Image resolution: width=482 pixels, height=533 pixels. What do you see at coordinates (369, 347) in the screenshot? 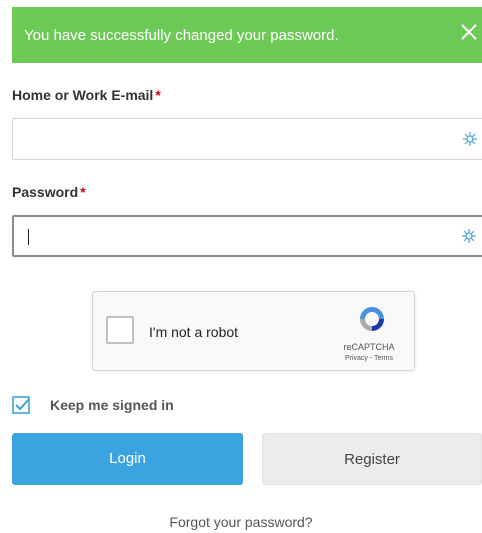
I see `recaptcha-brand: reCAPTCHA` at bounding box center [369, 347].